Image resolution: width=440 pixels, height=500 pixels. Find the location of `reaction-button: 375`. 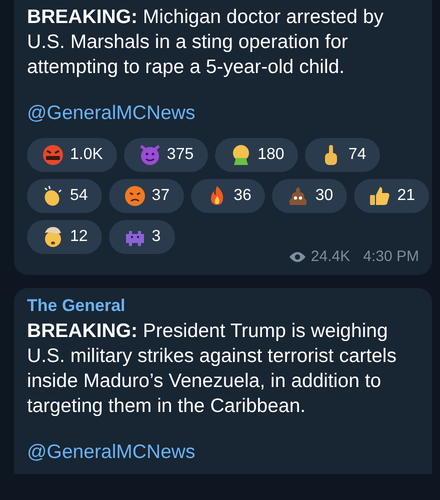

reaction-button: 375 is located at coordinates (166, 155).